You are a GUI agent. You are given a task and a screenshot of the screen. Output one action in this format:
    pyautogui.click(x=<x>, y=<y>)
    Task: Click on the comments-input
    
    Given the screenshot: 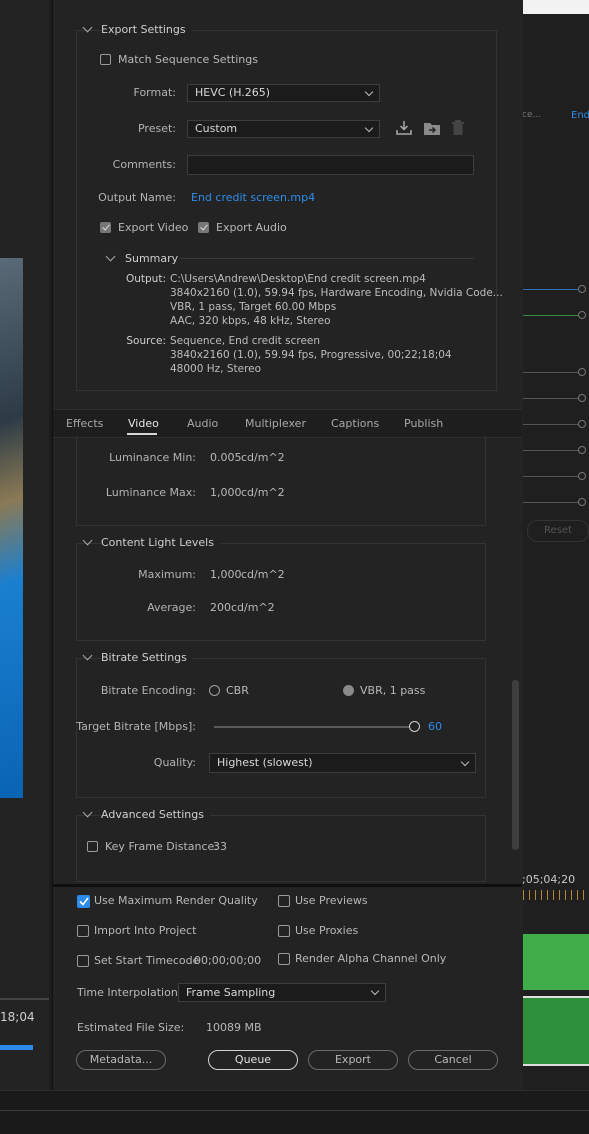 What is the action you would take?
    pyautogui.click(x=330, y=165)
    